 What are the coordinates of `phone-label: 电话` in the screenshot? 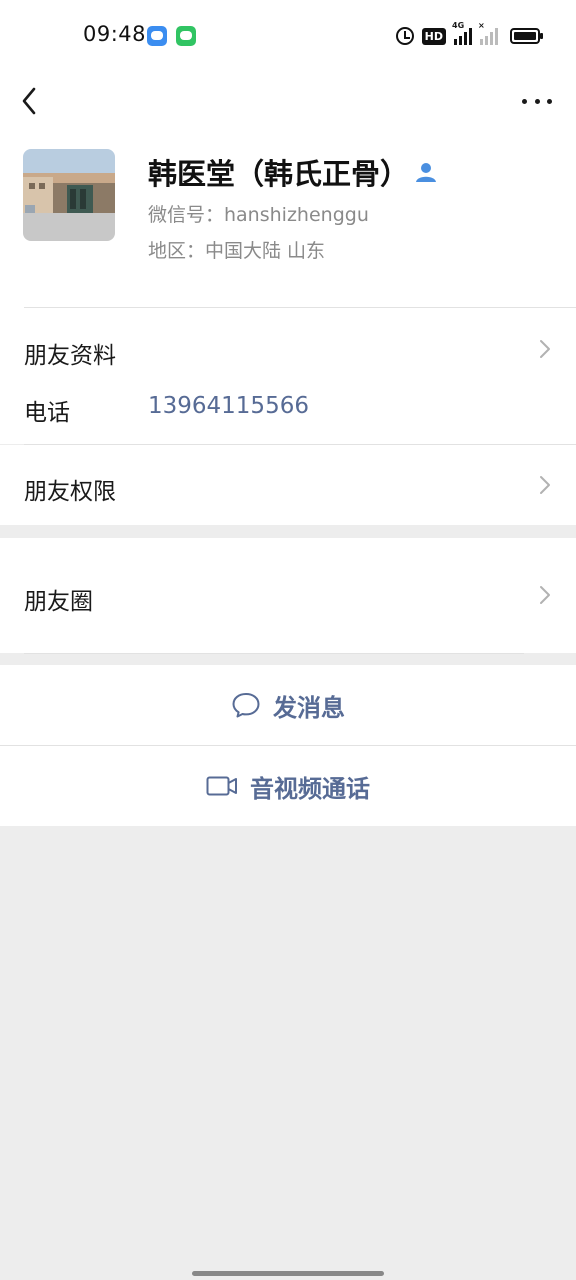 It's located at (47, 413).